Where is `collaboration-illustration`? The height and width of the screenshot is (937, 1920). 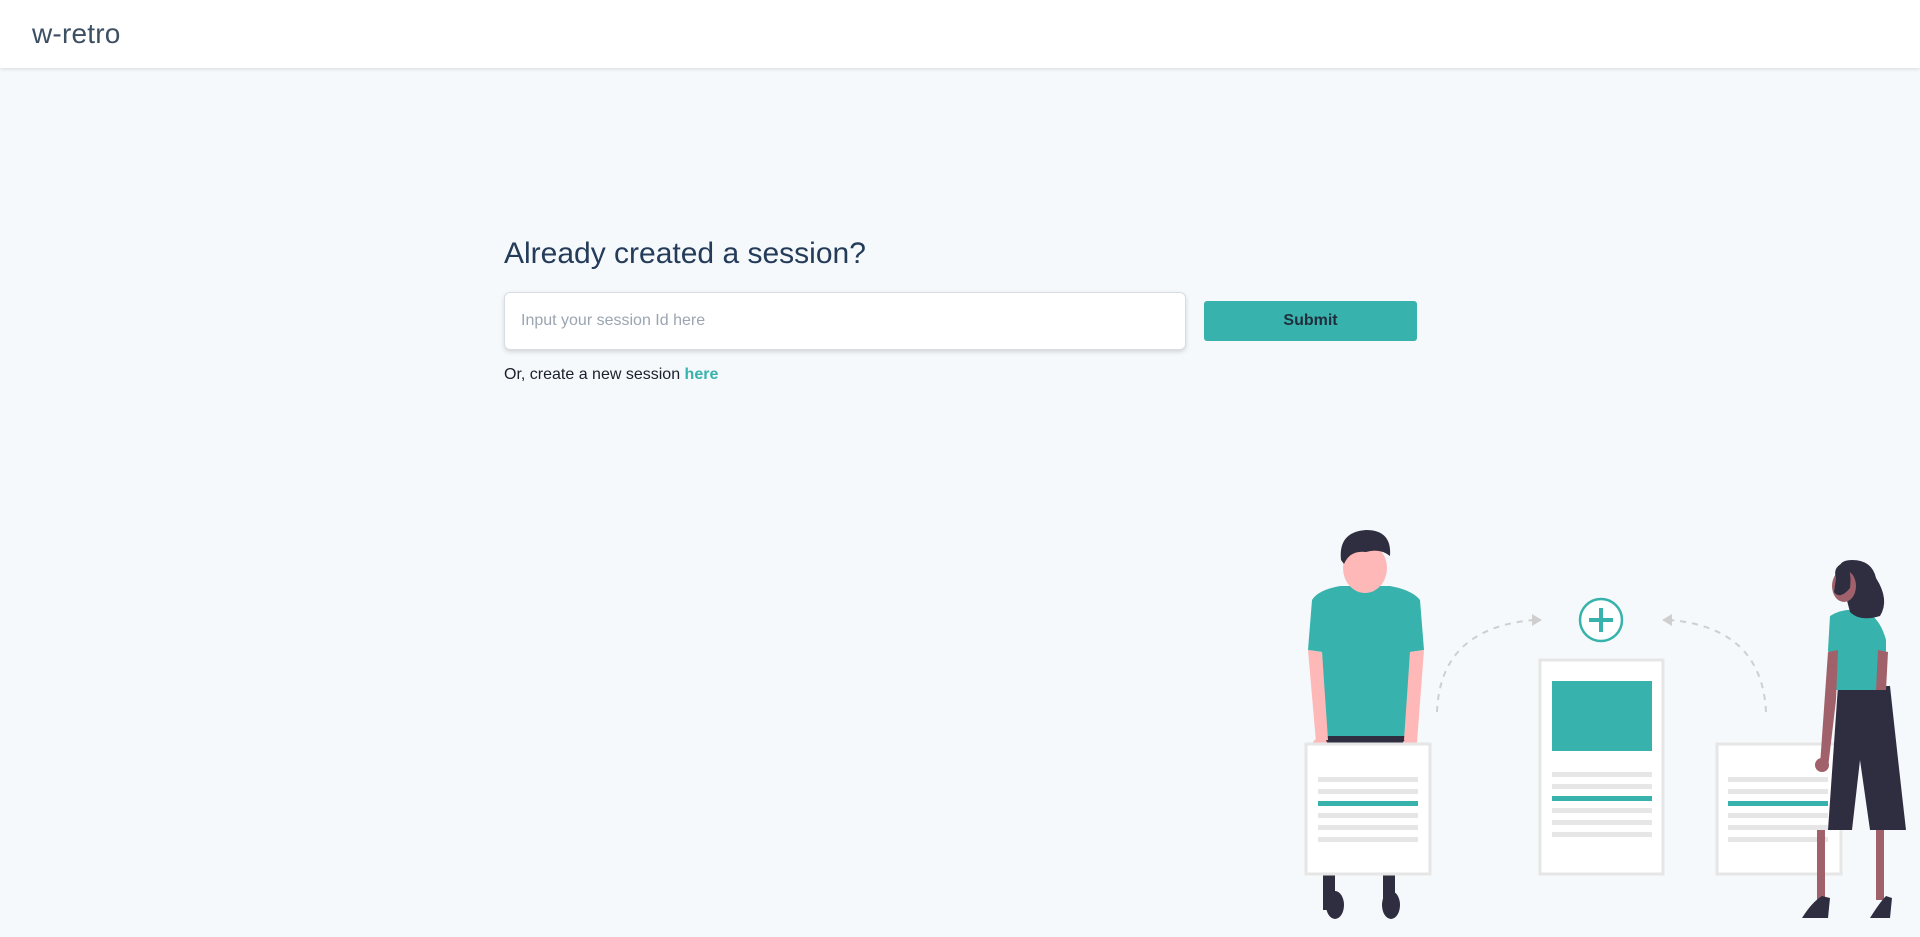 collaboration-illustration is located at coordinates (1605, 724).